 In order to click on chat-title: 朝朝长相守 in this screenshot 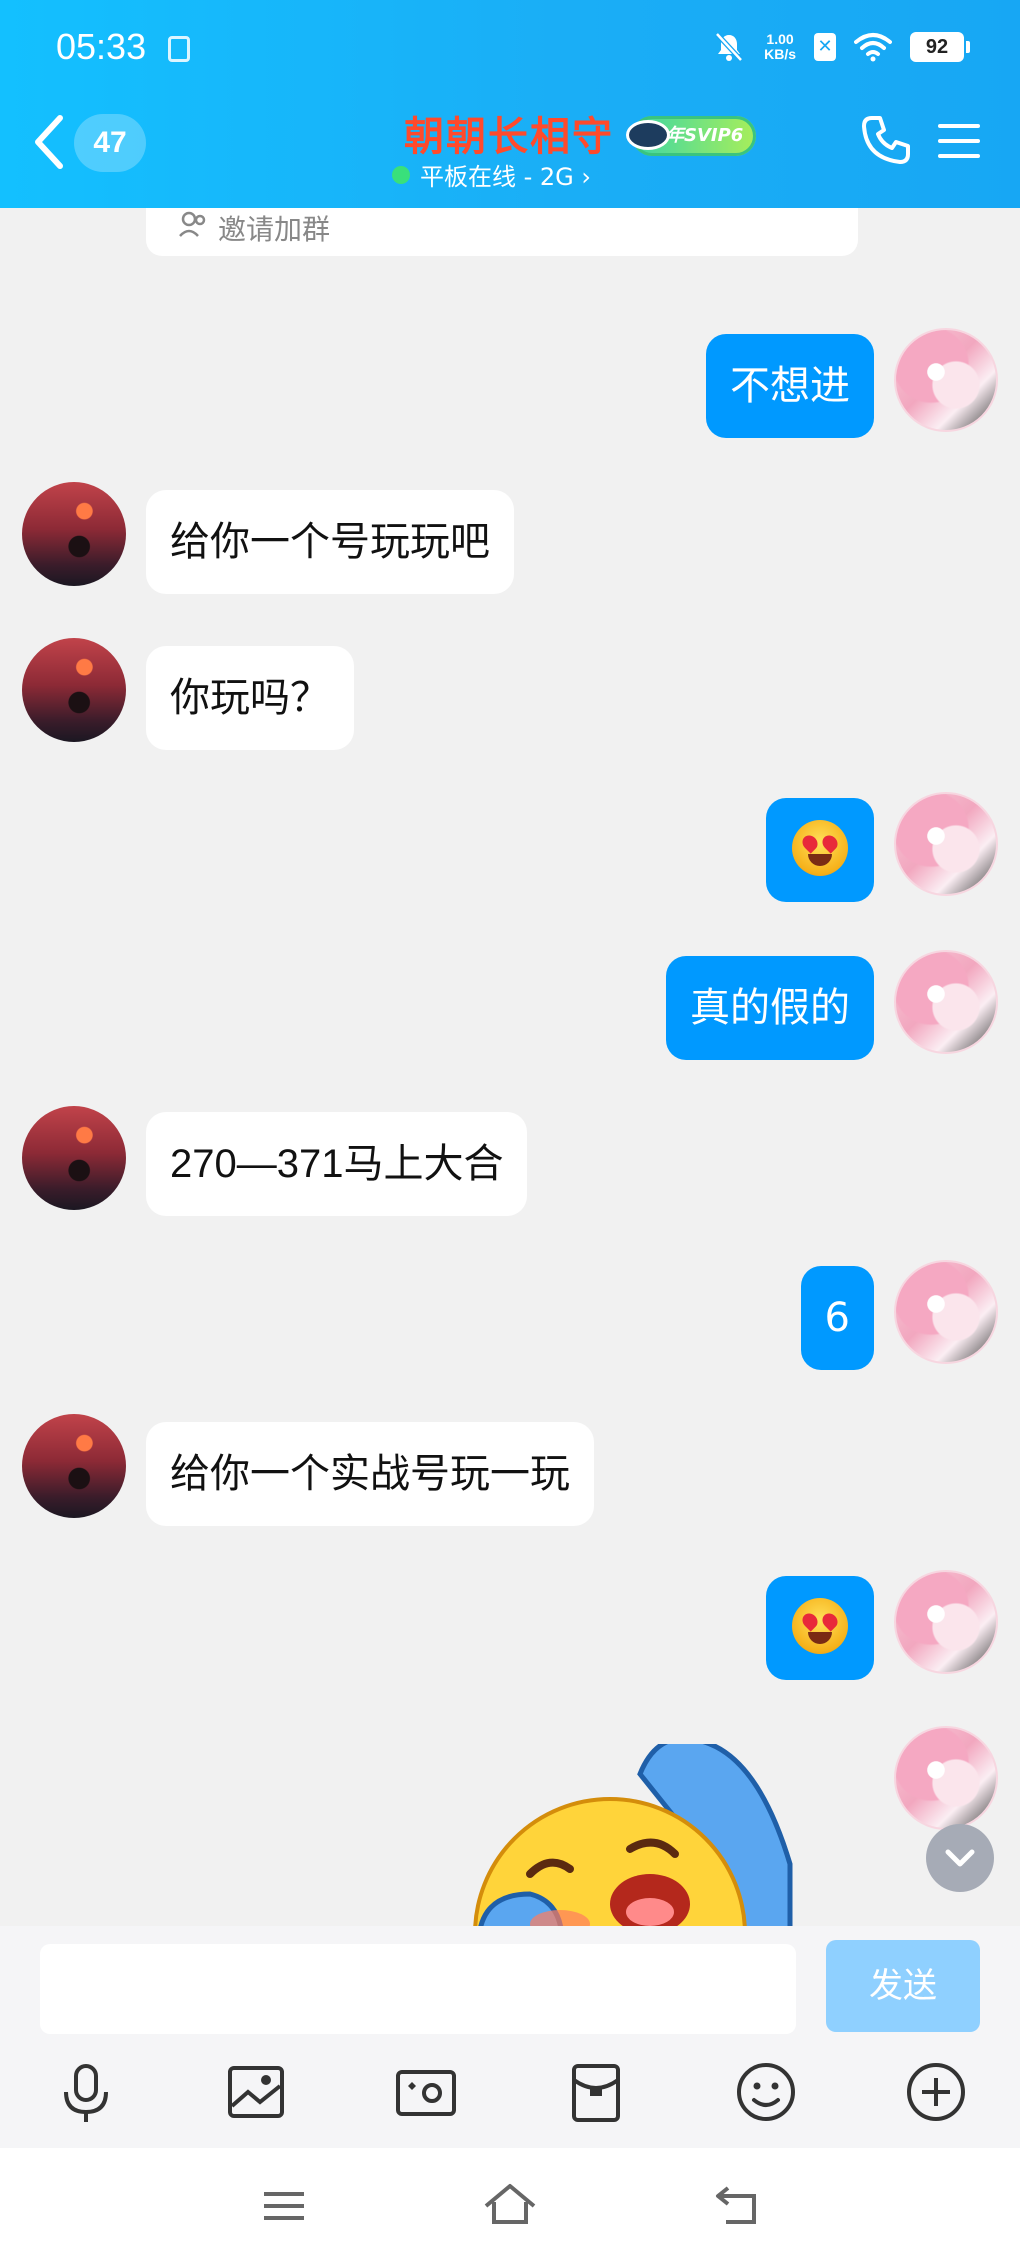, I will do `click(509, 133)`.